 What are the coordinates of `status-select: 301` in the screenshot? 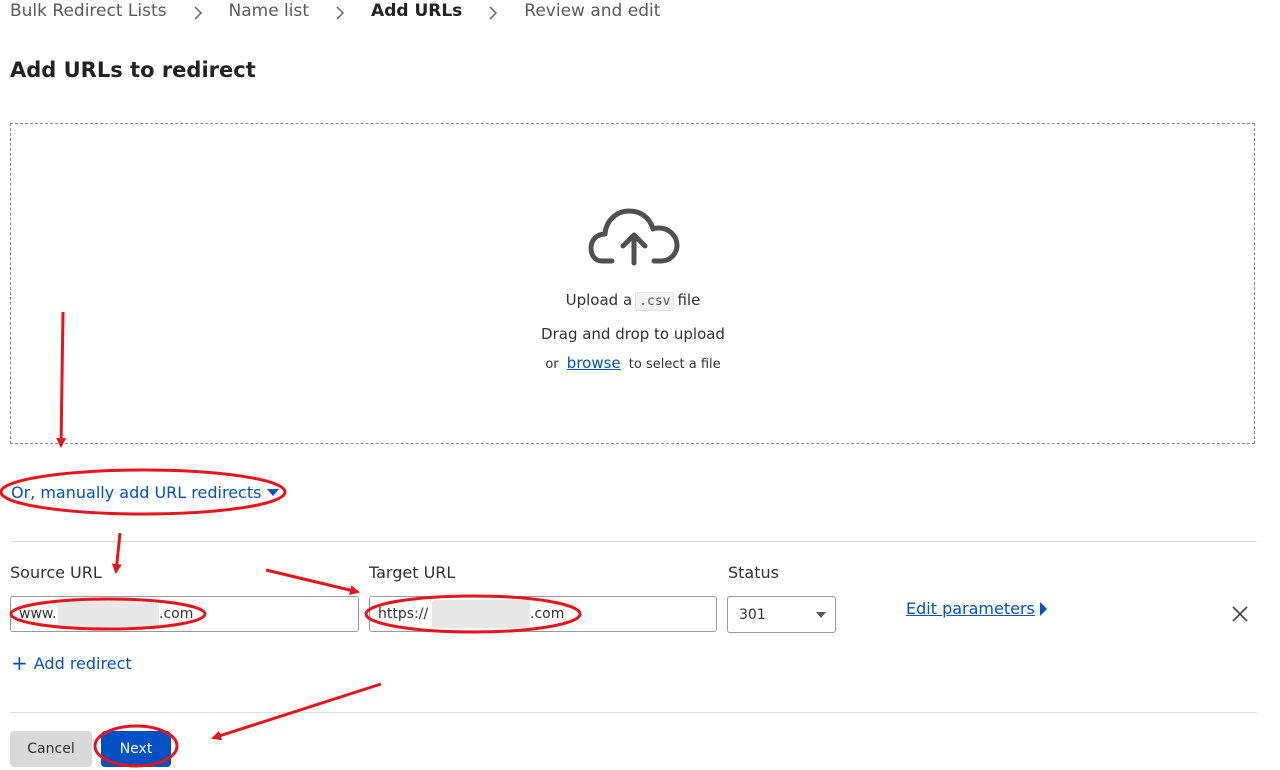 It's located at (781, 614).